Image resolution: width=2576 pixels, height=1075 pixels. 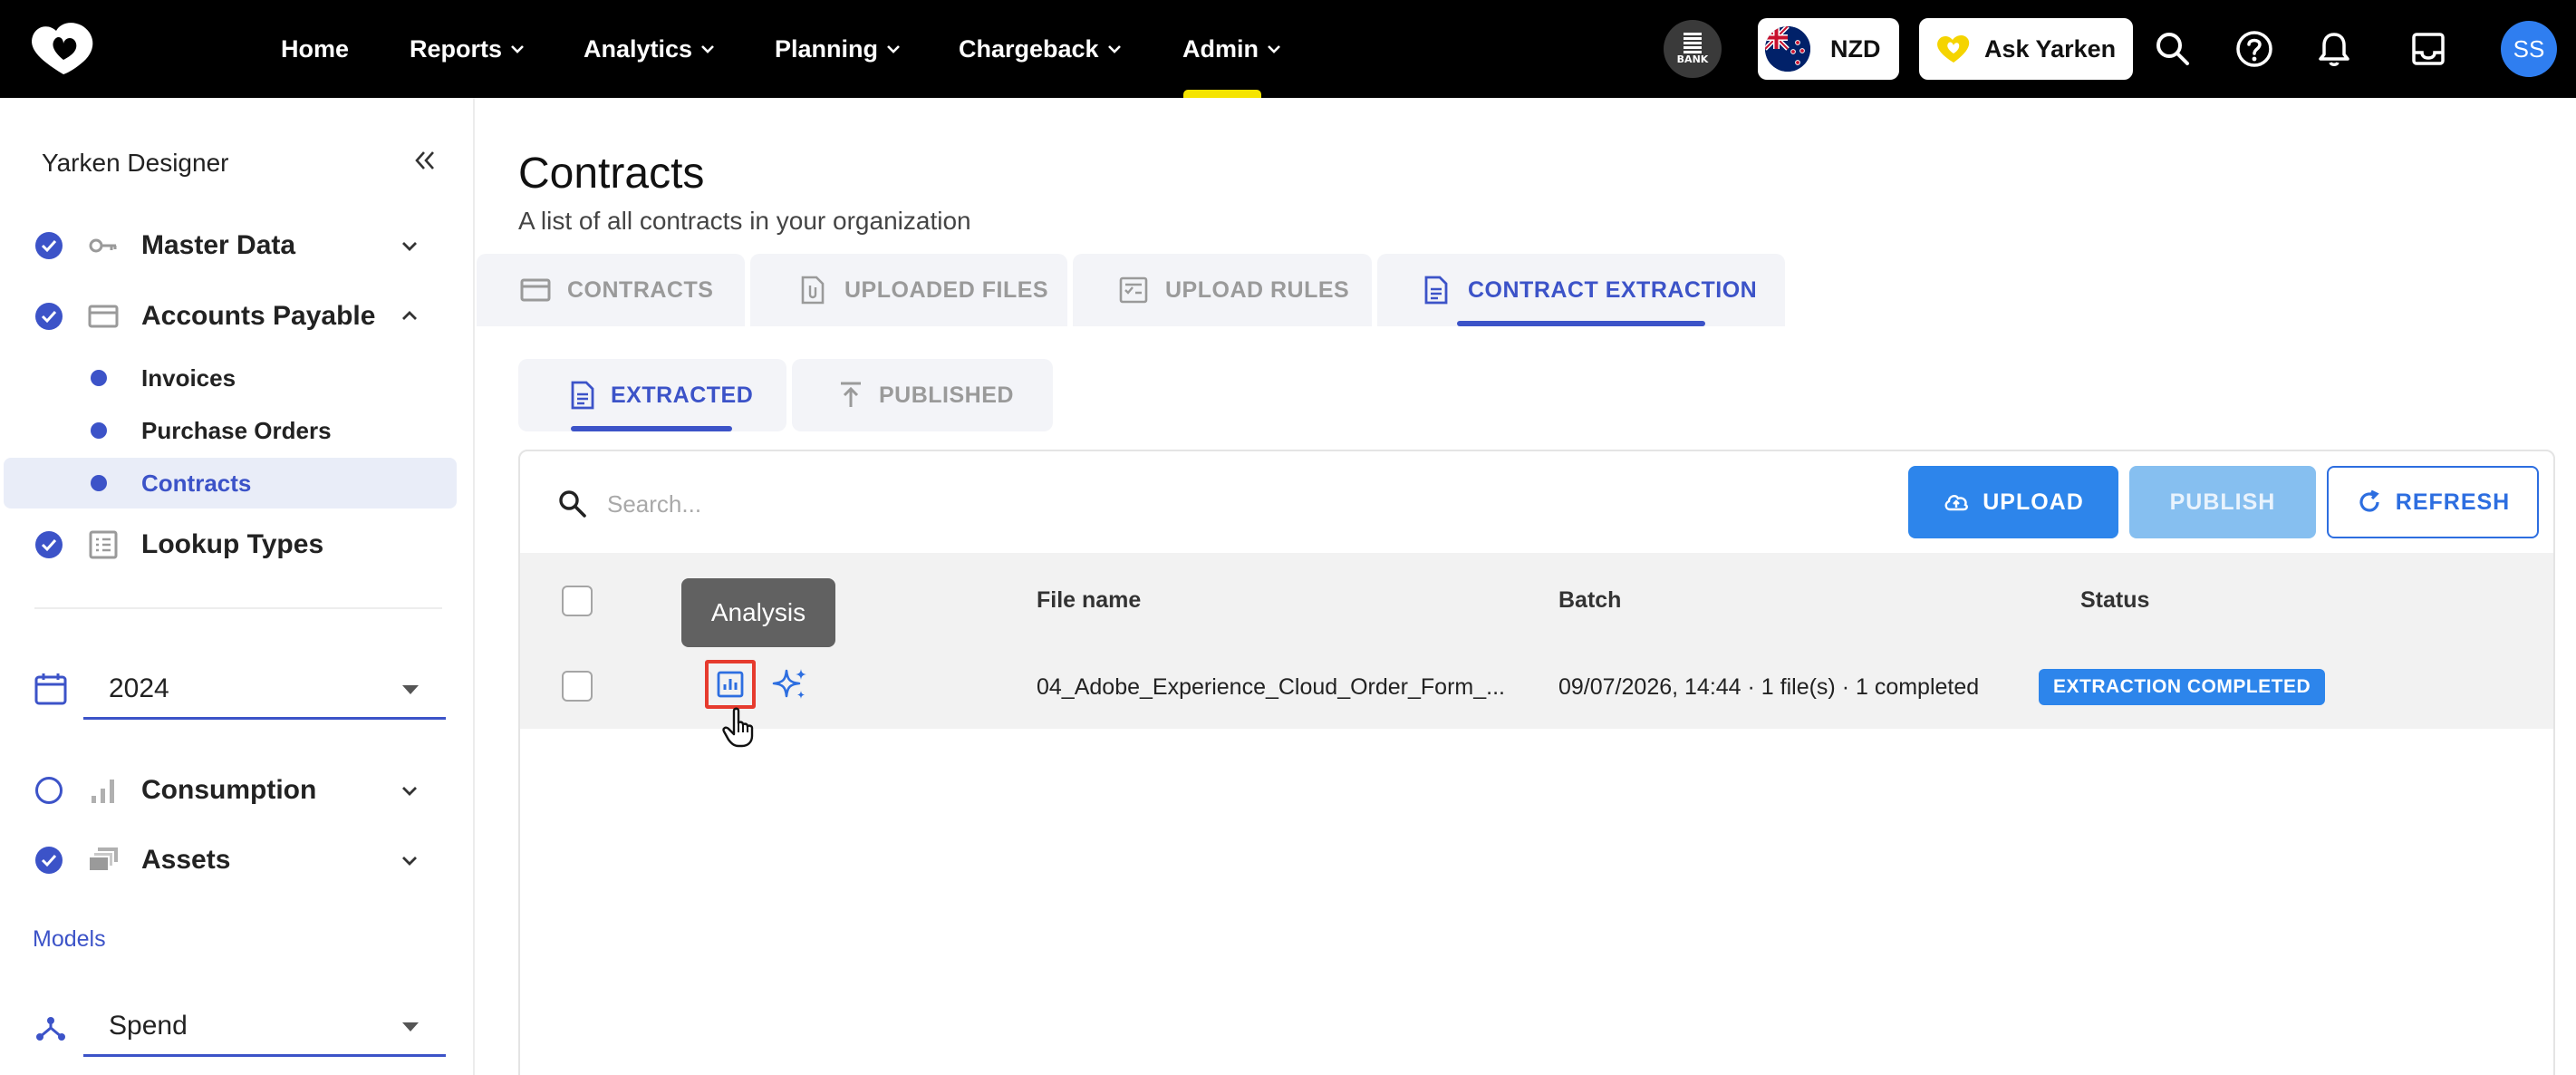 What do you see at coordinates (237, 245) in the screenshot?
I see `sidebar-item-master-data: Master Data` at bounding box center [237, 245].